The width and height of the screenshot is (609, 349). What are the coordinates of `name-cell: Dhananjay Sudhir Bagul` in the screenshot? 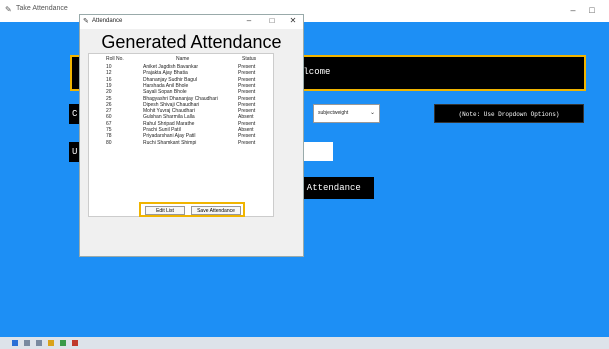 It's located at (170, 79).